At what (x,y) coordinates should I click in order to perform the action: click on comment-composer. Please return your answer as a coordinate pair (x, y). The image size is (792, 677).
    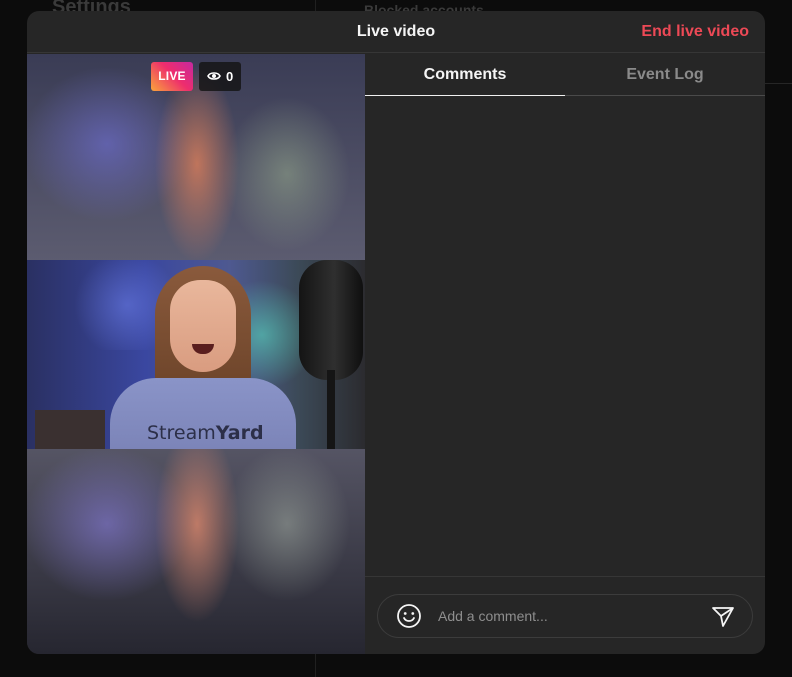
    Looking at the image, I should click on (565, 615).